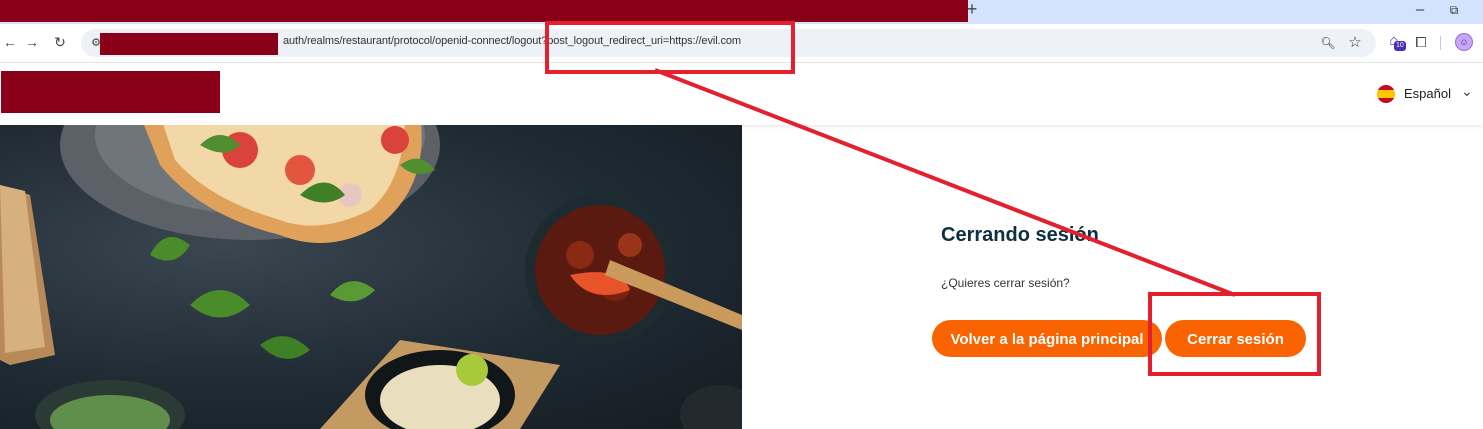 Image resolution: width=1483 pixels, height=429 pixels. Describe the element at coordinates (1464, 42) in the screenshot. I see `avatar-icon: ☺` at that location.